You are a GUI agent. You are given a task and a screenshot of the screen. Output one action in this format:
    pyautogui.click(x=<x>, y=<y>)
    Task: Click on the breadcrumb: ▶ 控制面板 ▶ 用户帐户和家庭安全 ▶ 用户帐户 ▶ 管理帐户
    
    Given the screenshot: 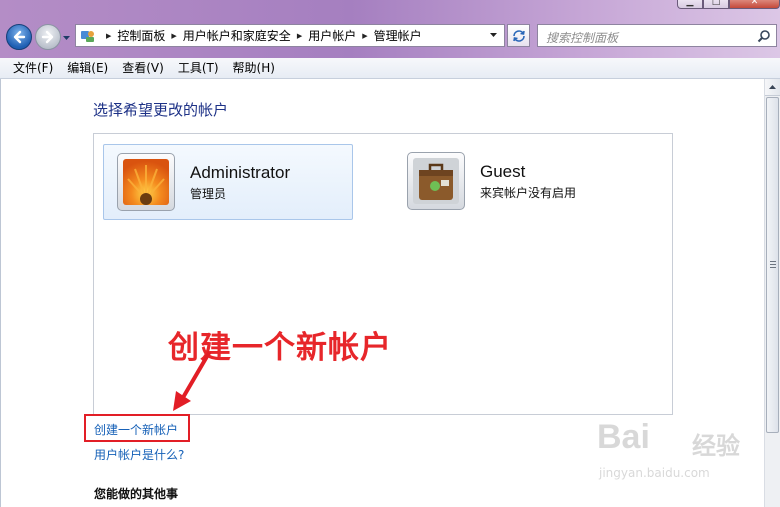 What is the action you would take?
    pyautogui.click(x=261, y=35)
    